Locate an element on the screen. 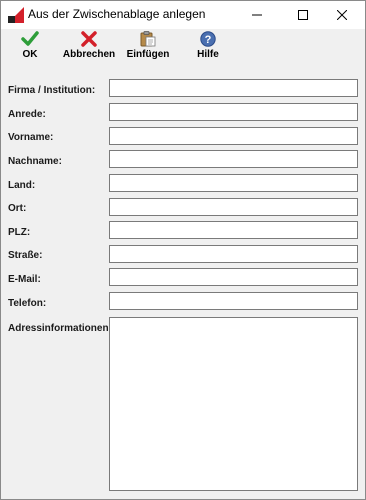  minimize-icon is located at coordinates (257, 15).